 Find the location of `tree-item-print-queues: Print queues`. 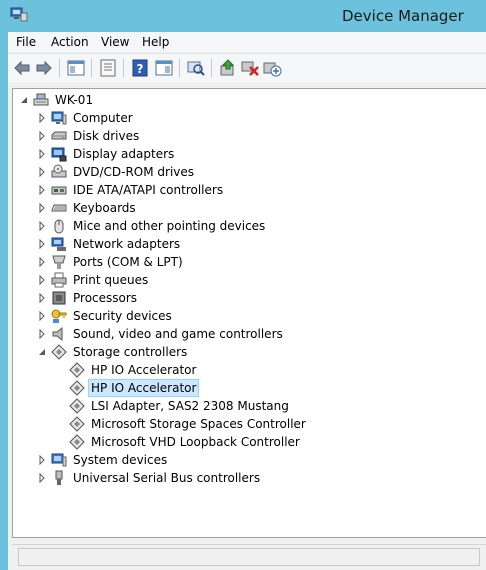

tree-item-print-queues: Print queues is located at coordinates (248, 280).